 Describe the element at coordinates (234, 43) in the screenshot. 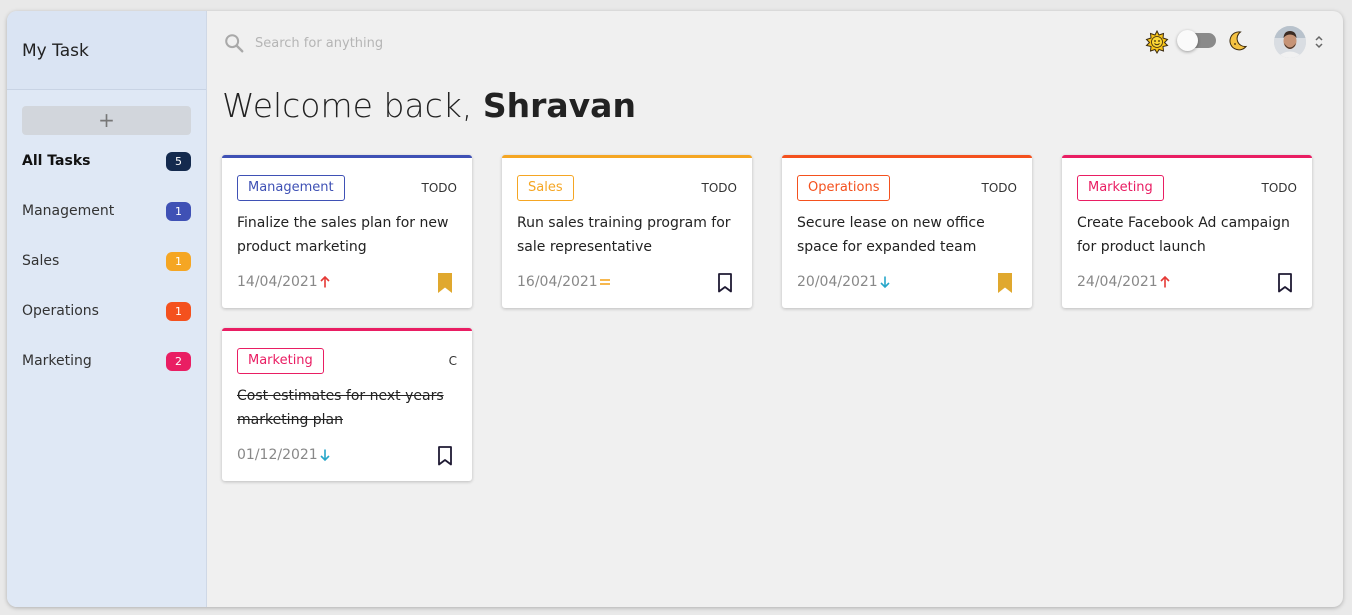

I see `search-icon` at that location.